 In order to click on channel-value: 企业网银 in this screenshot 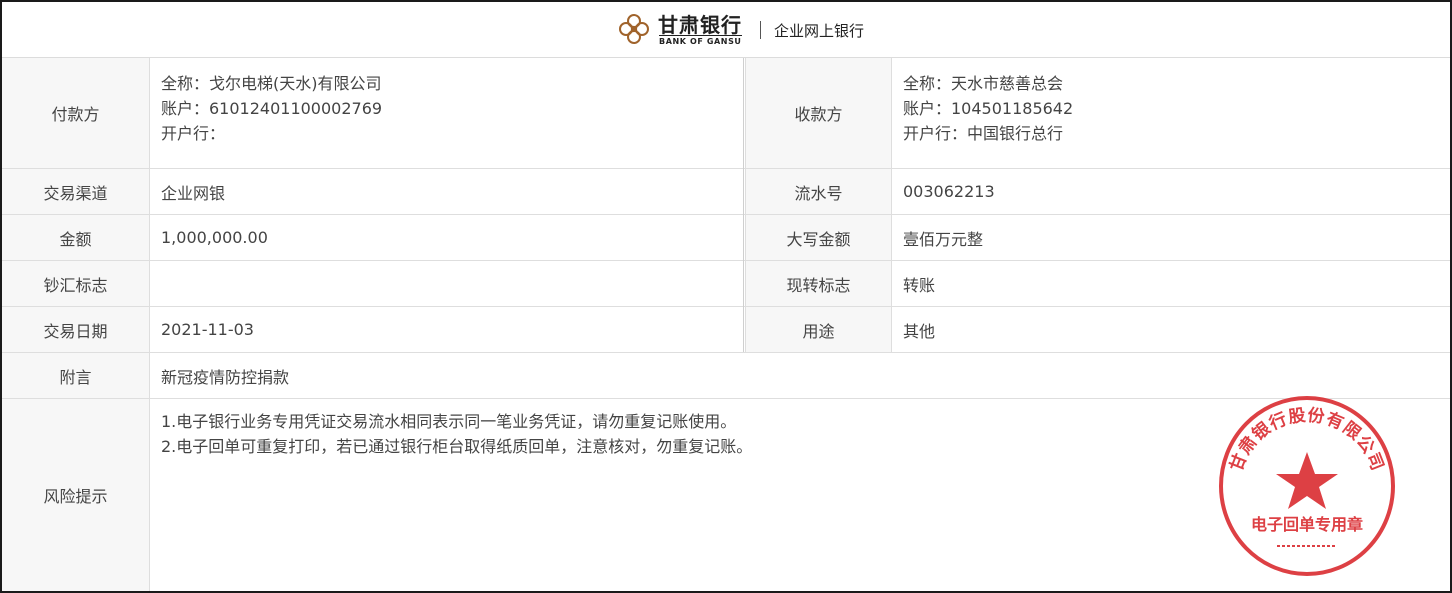, I will do `click(446, 191)`.